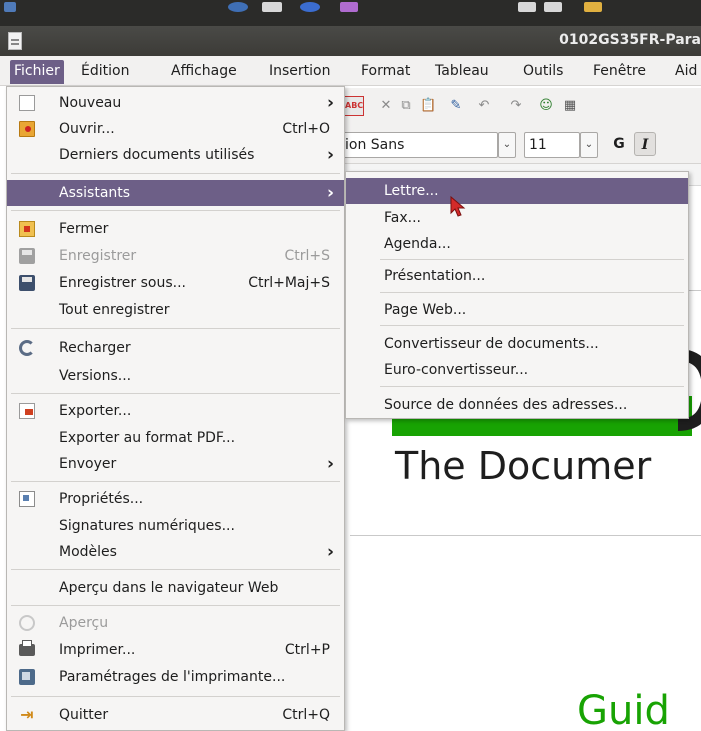  What do you see at coordinates (484, 106) in the screenshot?
I see `undo-icon: ↶` at bounding box center [484, 106].